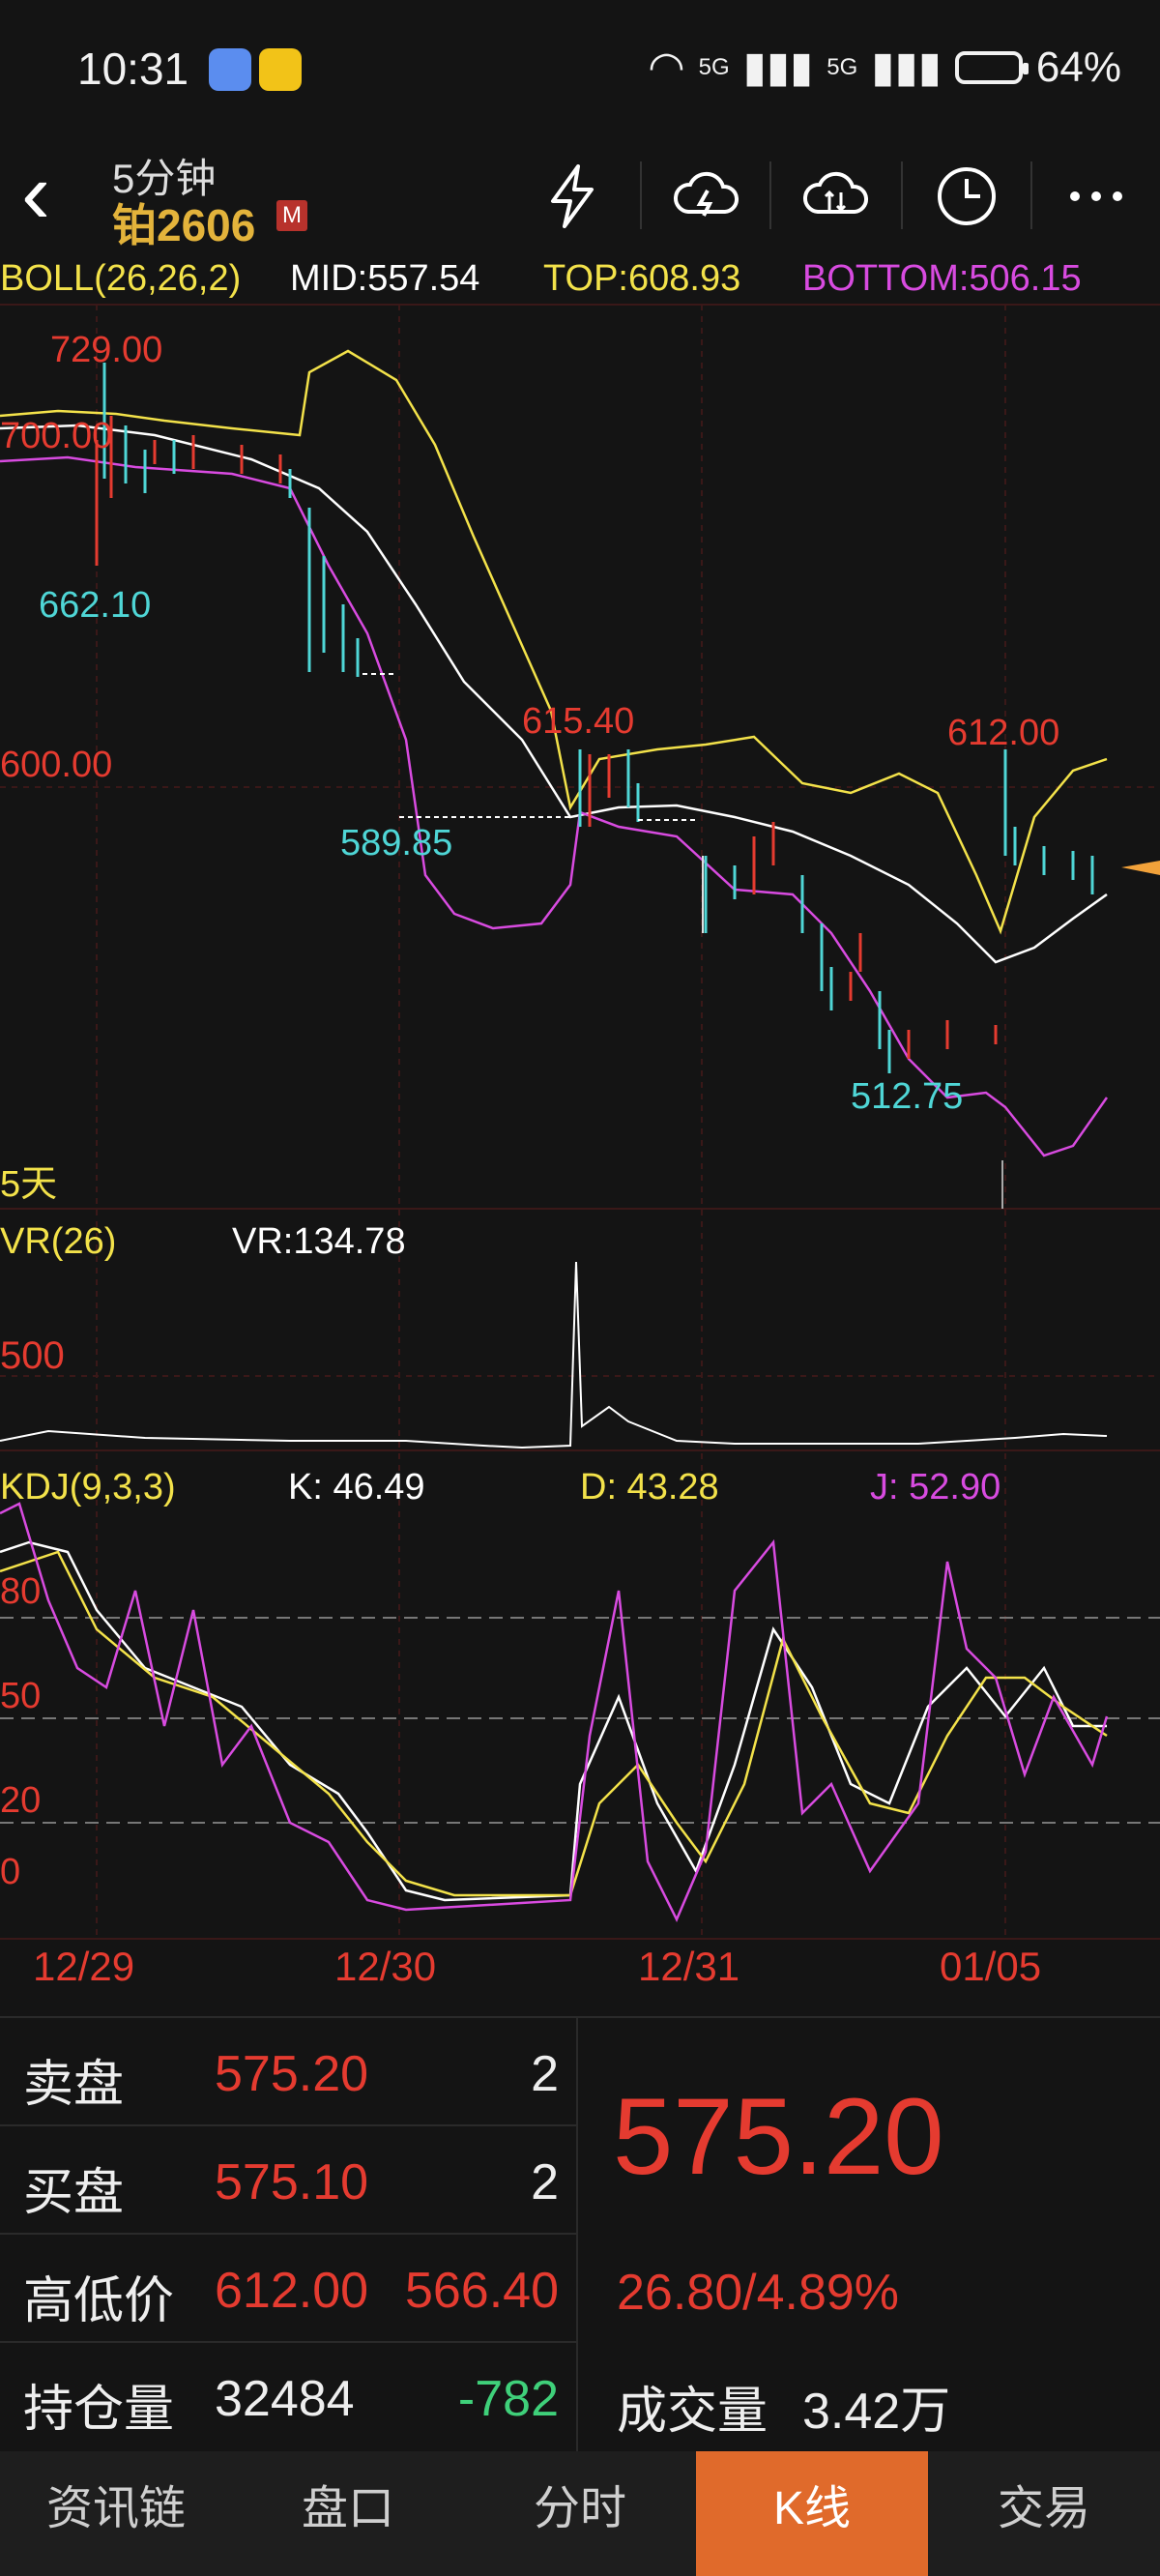  I want to click on open-interest-value: 32484, so click(285, 2399).